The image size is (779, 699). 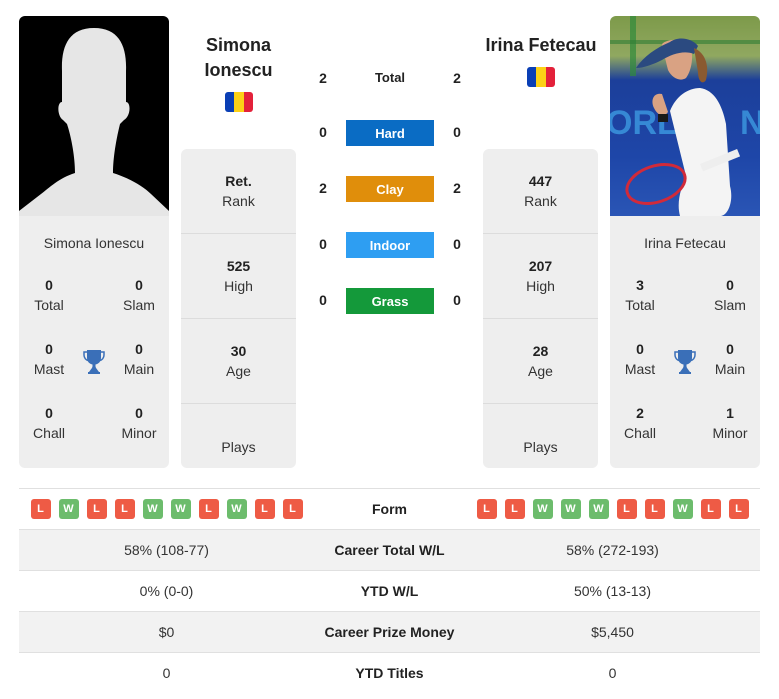 I want to click on form-row: LWLLWWLWLL Form LLWWWLLWLL, so click(x=389, y=508).